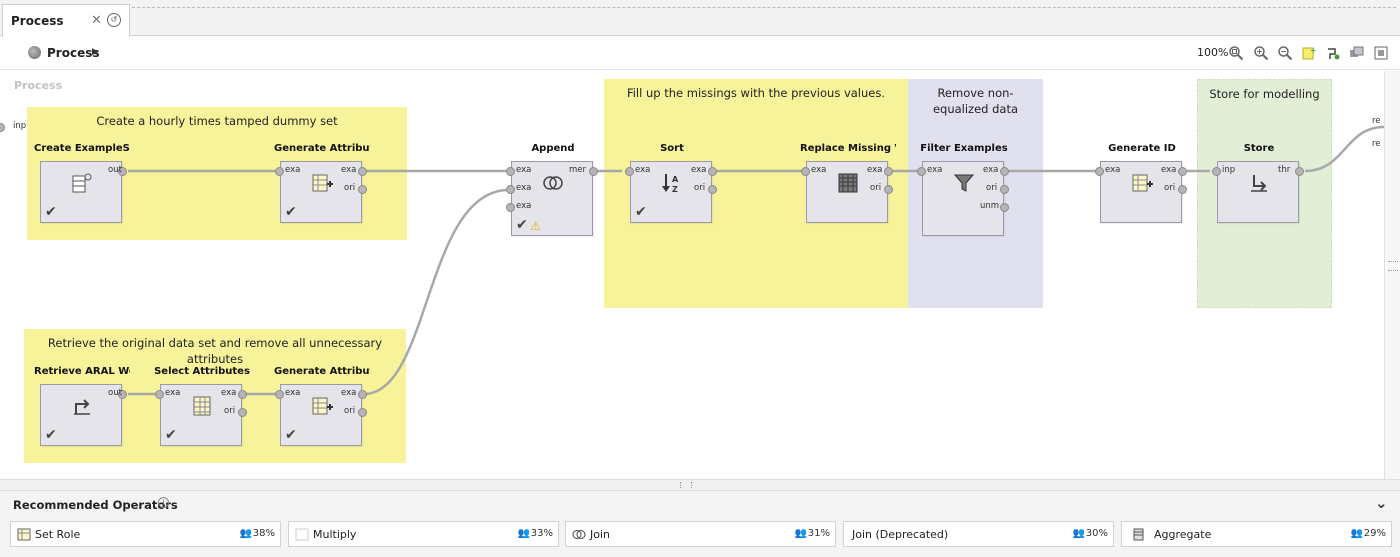  What do you see at coordinates (202, 406) in the screenshot?
I see `operator-select-attributes: Select Attributes ✔ exa exa ori` at bounding box center [202, 406].